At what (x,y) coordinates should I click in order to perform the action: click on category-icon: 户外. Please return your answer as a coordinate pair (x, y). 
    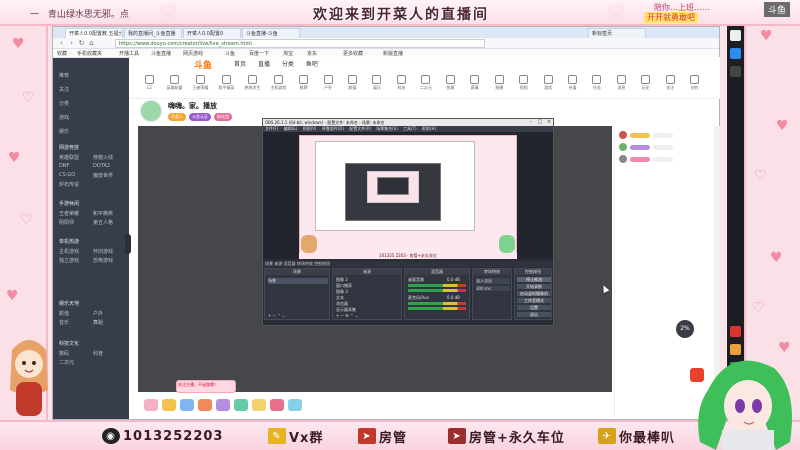
    Looking at the image, I should click on (328, 85).